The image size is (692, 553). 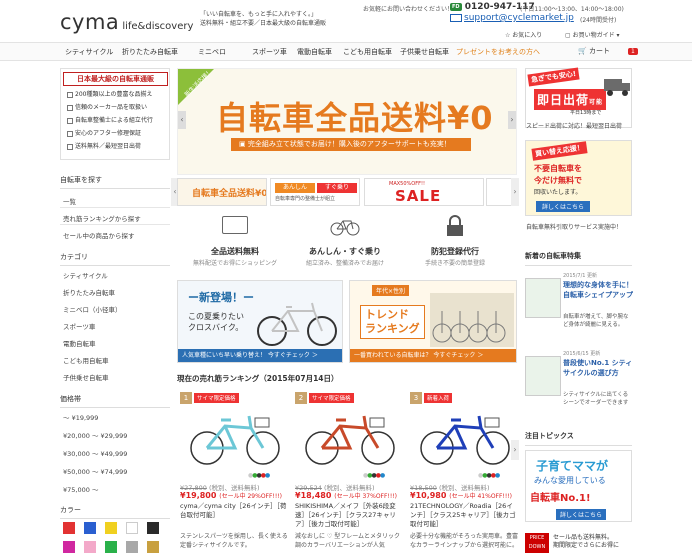 What do you see at coordinates (85, 275) in the screenshot?
I see `category-link-city: シティサイクル` at bounding box center [85, 275].